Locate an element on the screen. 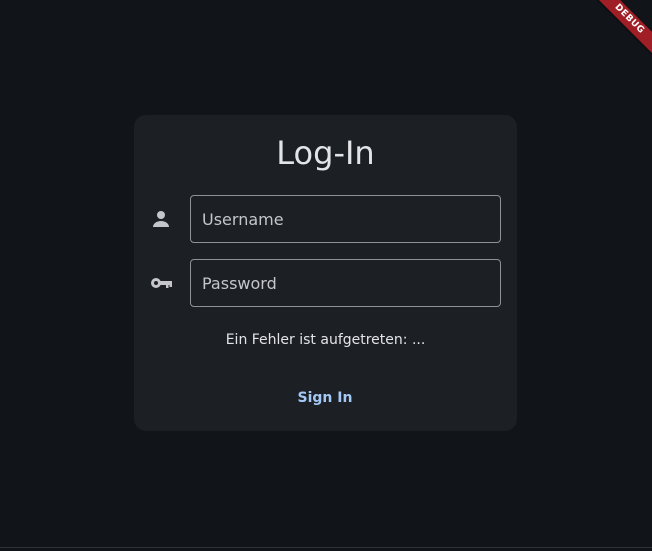 This screenshot has width=652, height=551. password-input is located at coordinates (345, 283).